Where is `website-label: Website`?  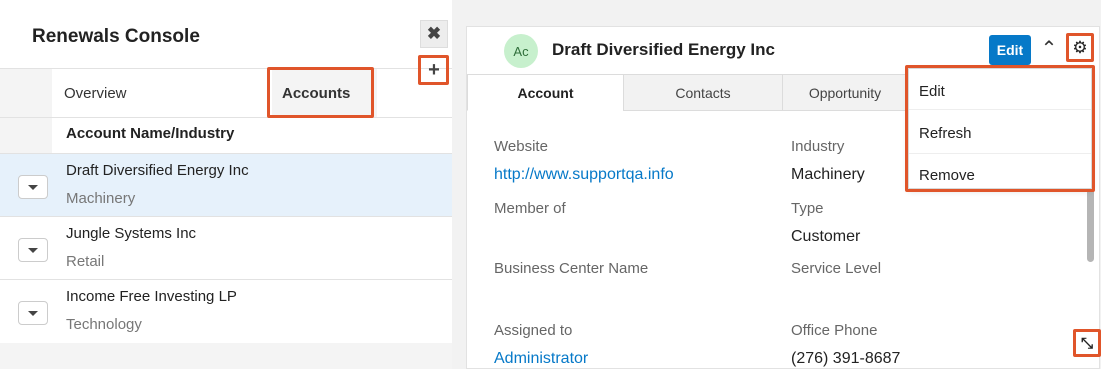 website-label: Website is located at coordinates (521, 146).